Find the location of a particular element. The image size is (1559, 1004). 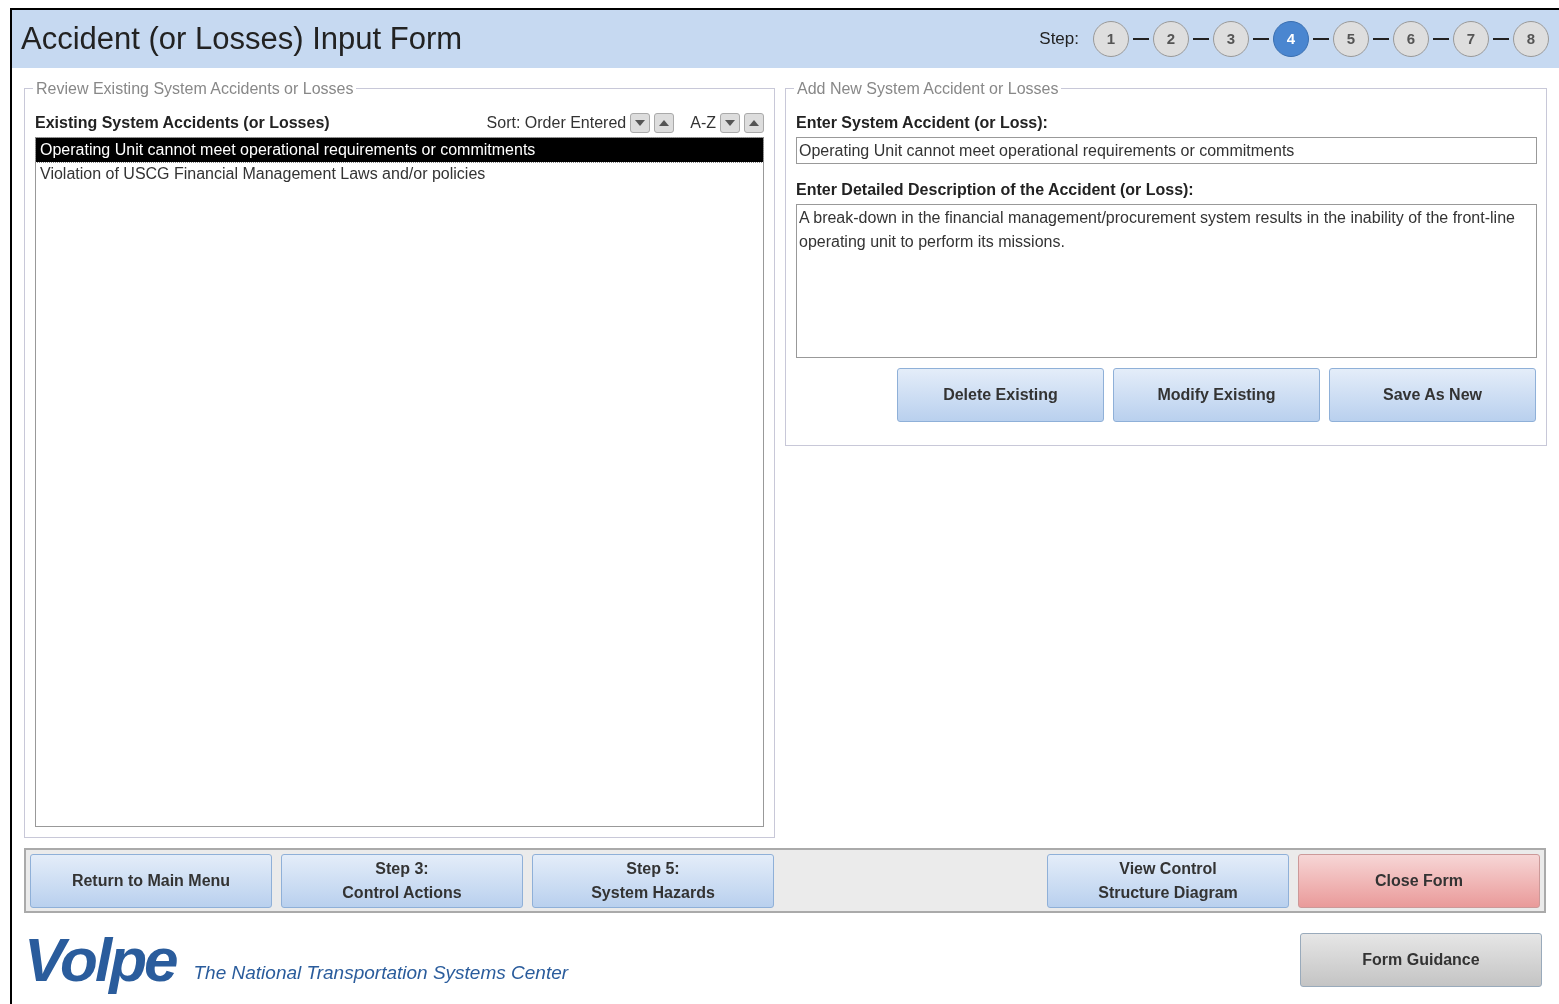

step-button: 4 is located at coordinates (1291, 39).